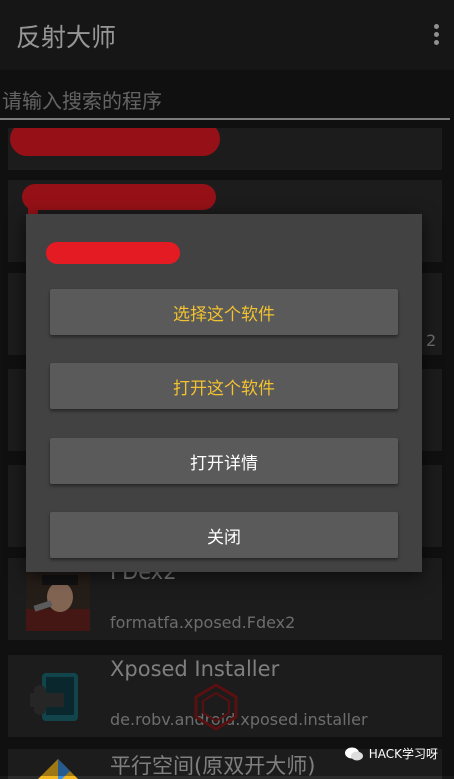  What do you see at coordinates (224, 386) in the screenshot?
I see `open-app-button: 打开这个软件` at bounding box center [224, 386].